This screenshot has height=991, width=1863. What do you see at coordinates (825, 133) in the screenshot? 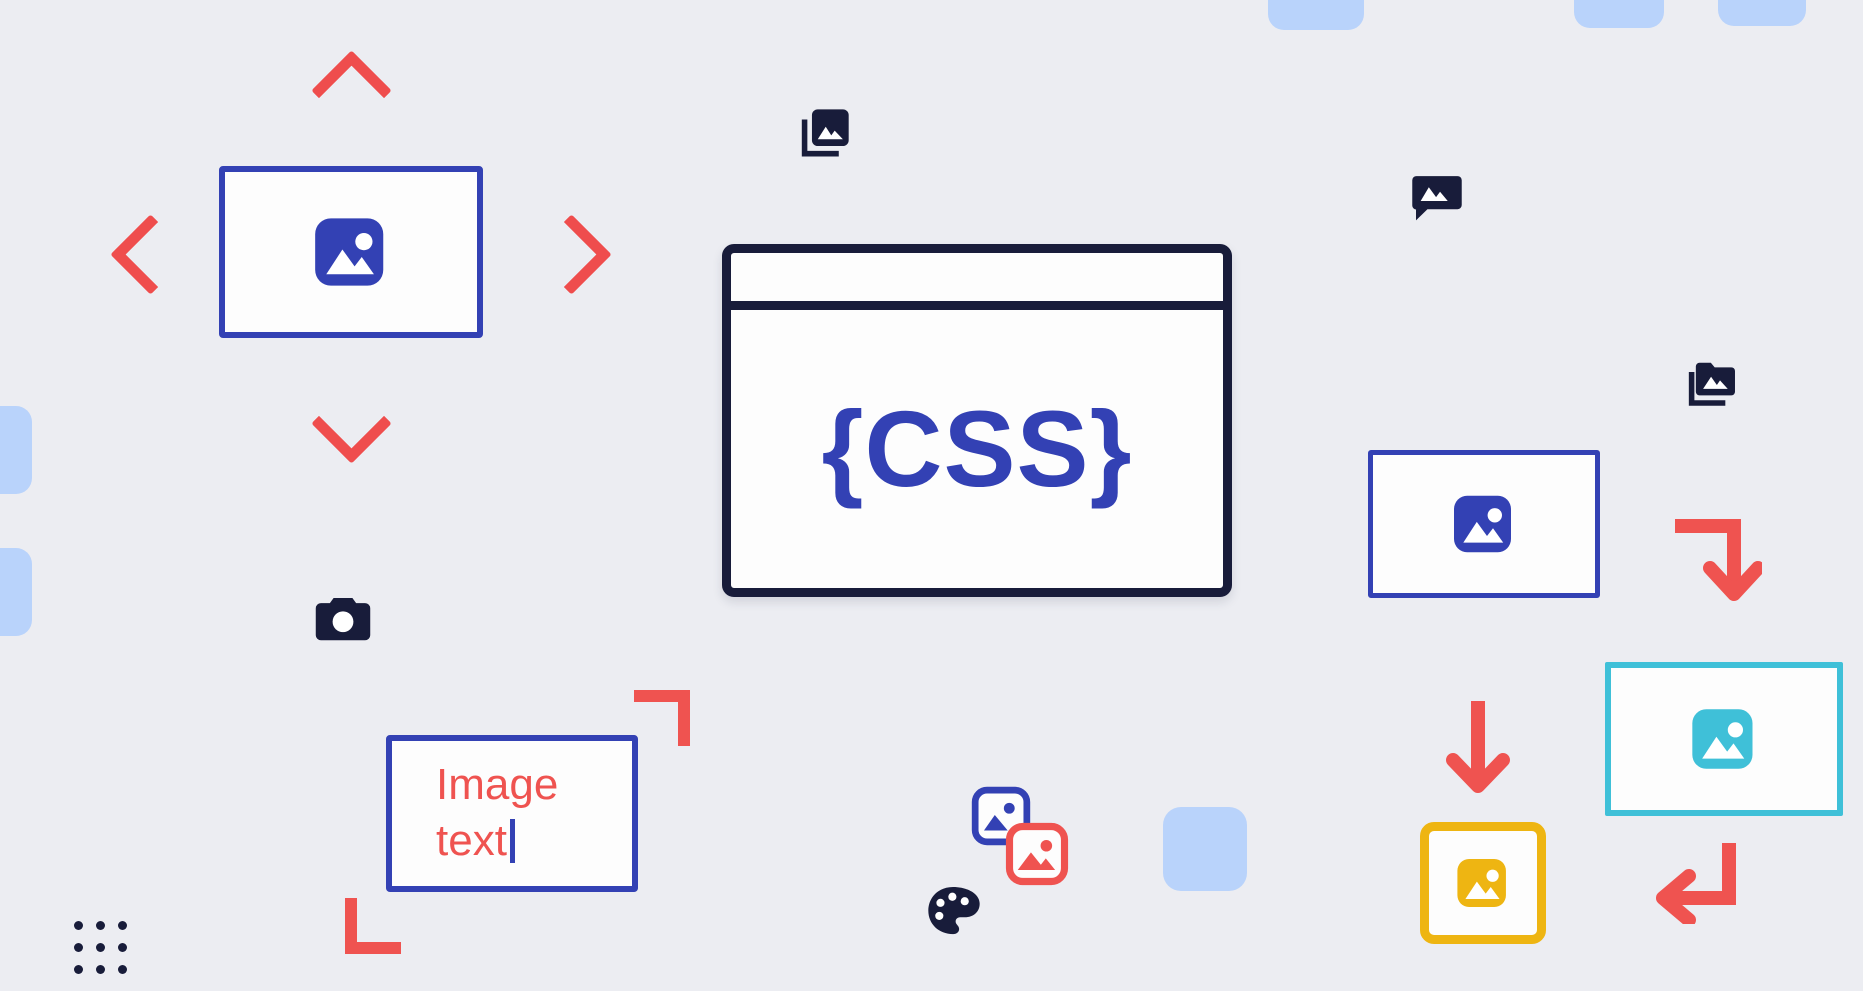
I see `photo-library-icon` at bounding box center [825, 133].